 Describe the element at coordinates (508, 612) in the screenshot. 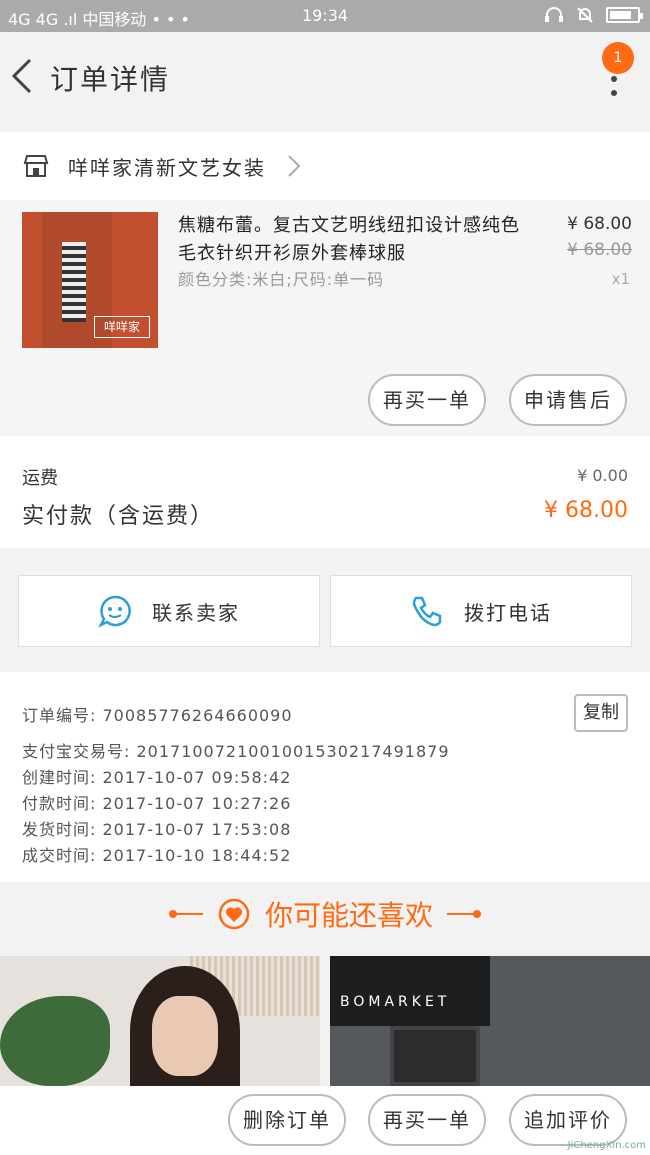

I see `call-phone-label: 拨打电话` at that location.